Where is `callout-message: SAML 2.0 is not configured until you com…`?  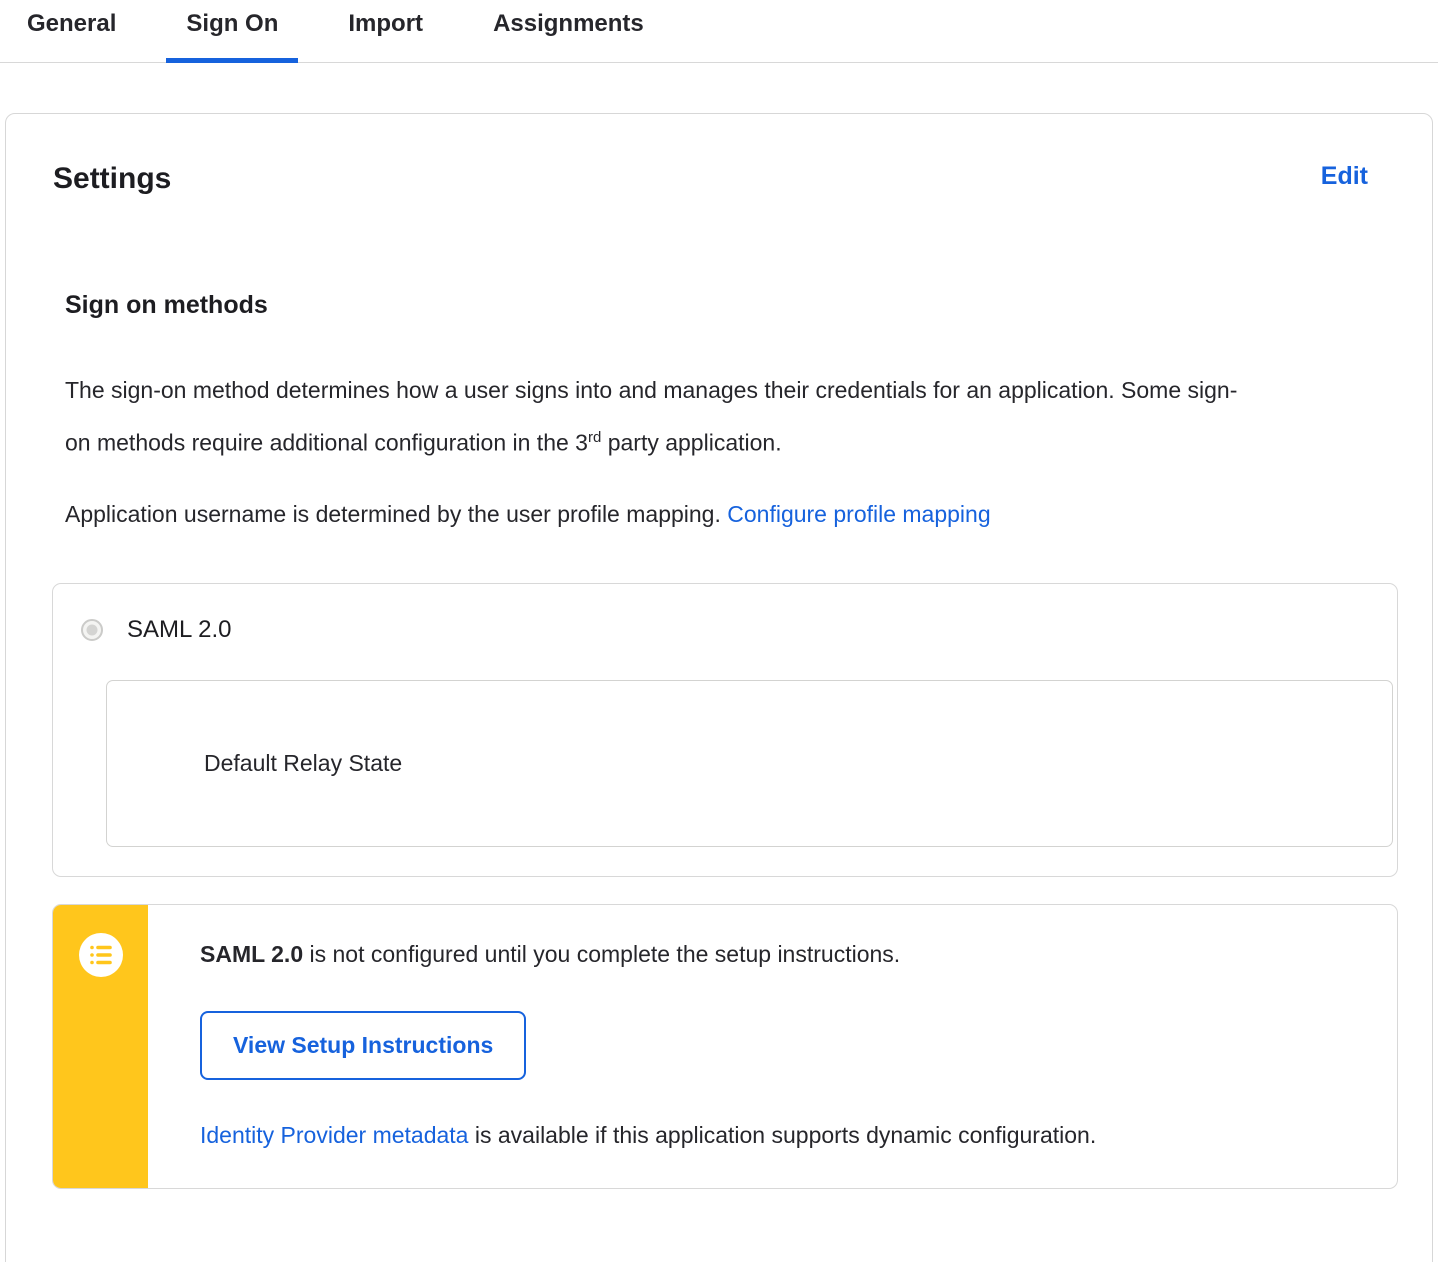
callout-message: SAML 2.0 is not configured until you com… is located at coordinates (798, 954).